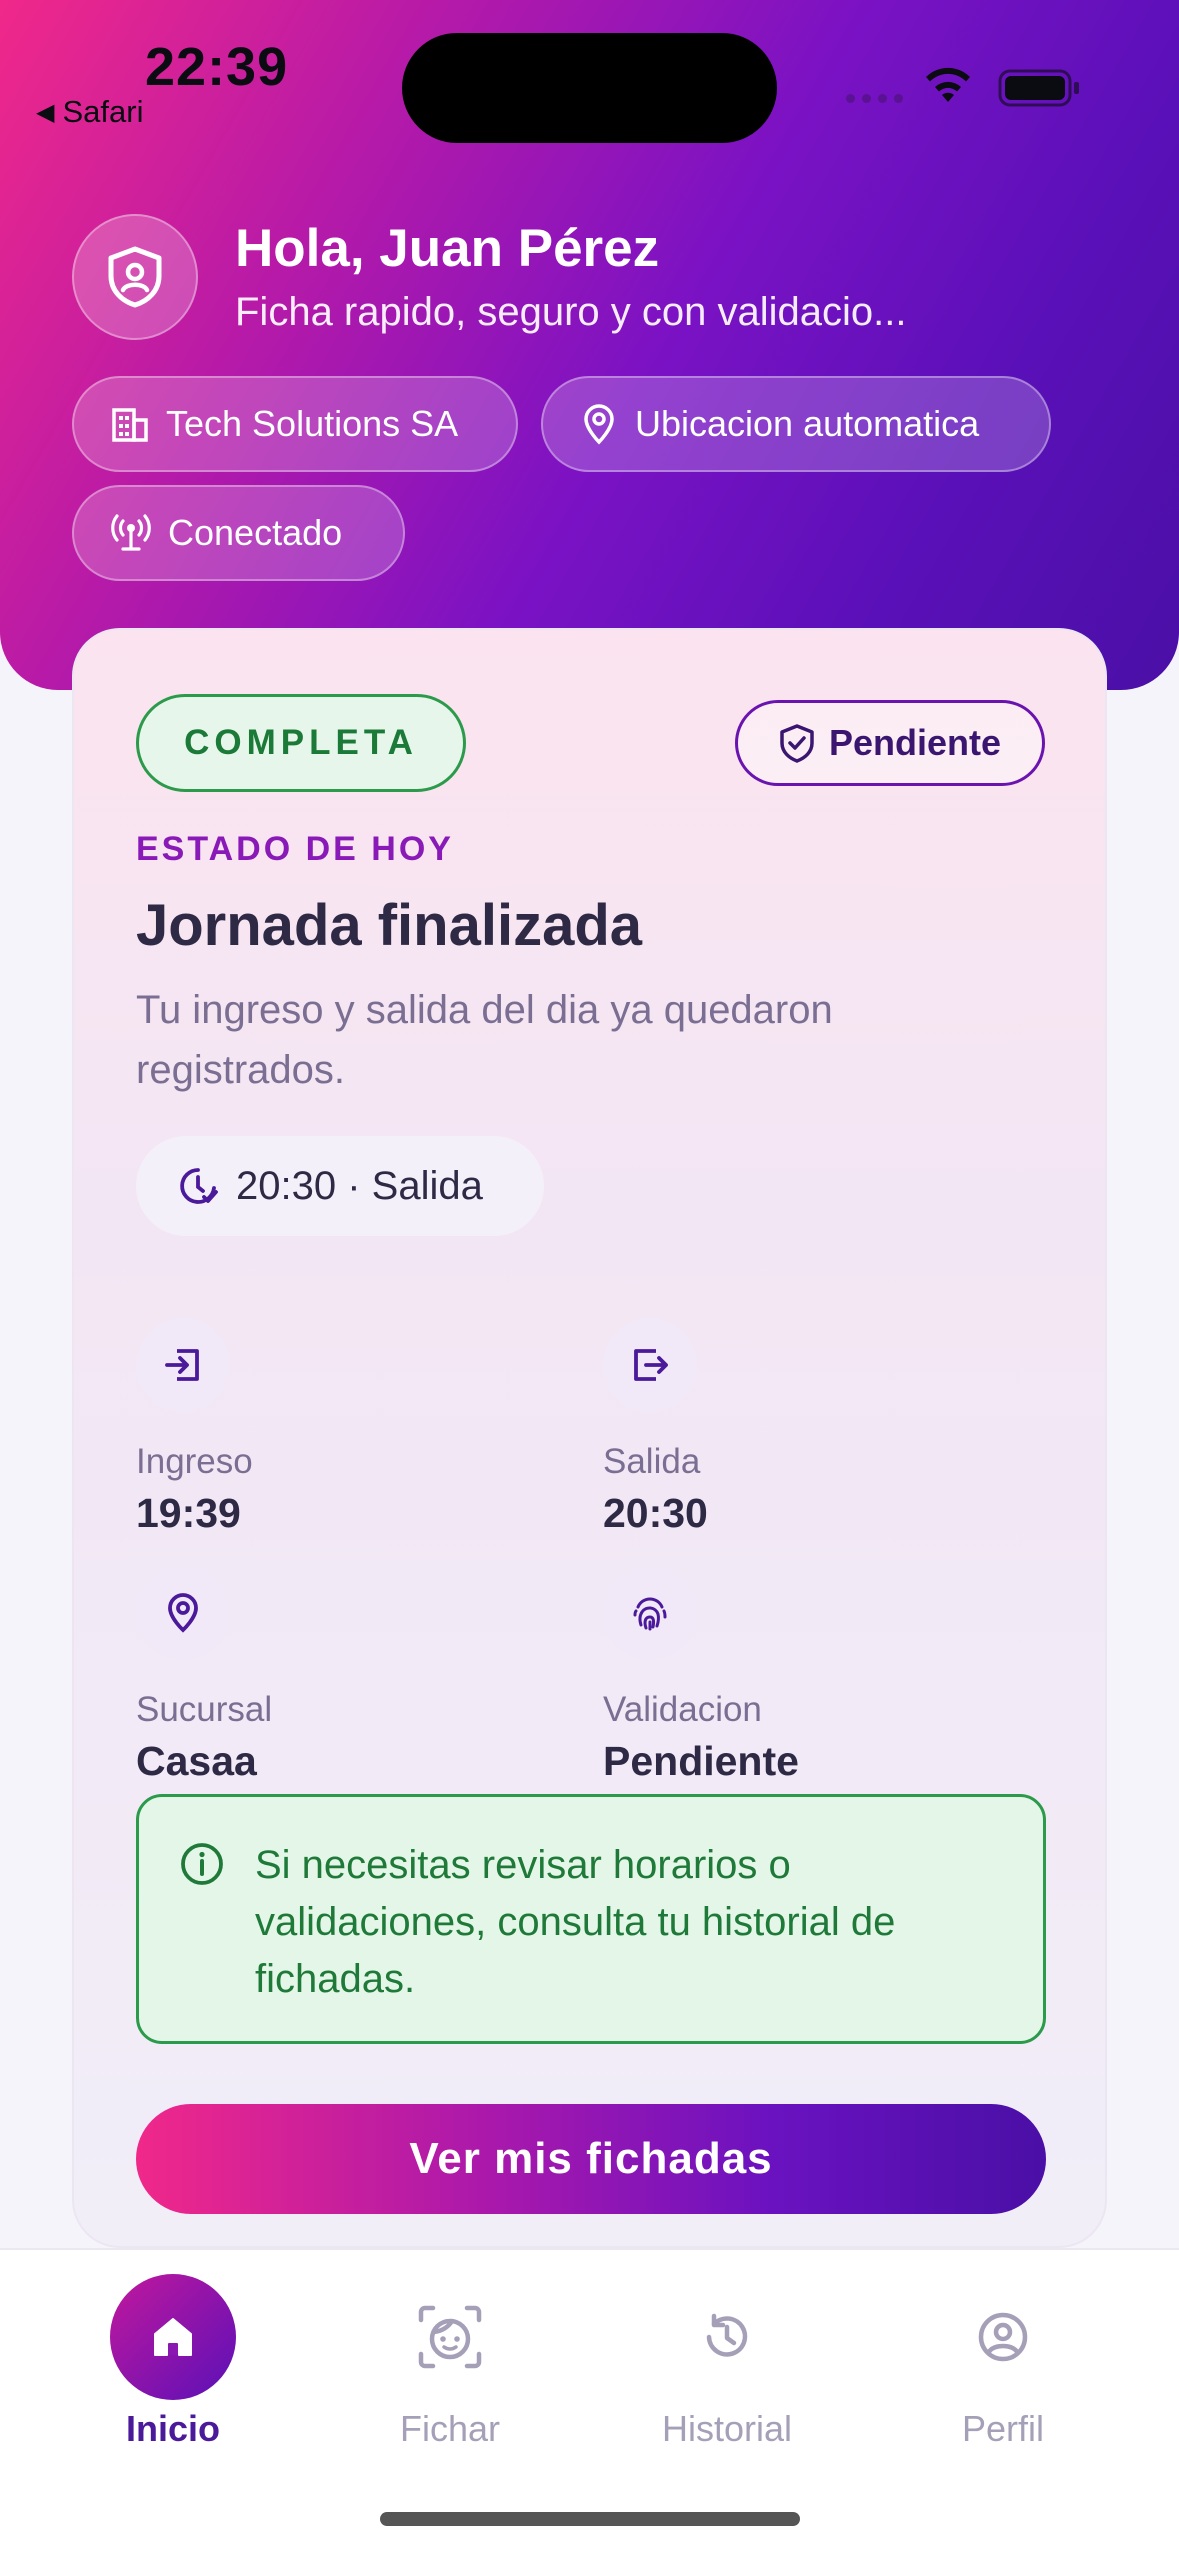 This screenshot has height=2556, width=1179. I want to click on bottom-tab-bar: Inicio Fichar Historial Perfil, so click(589, 2402).